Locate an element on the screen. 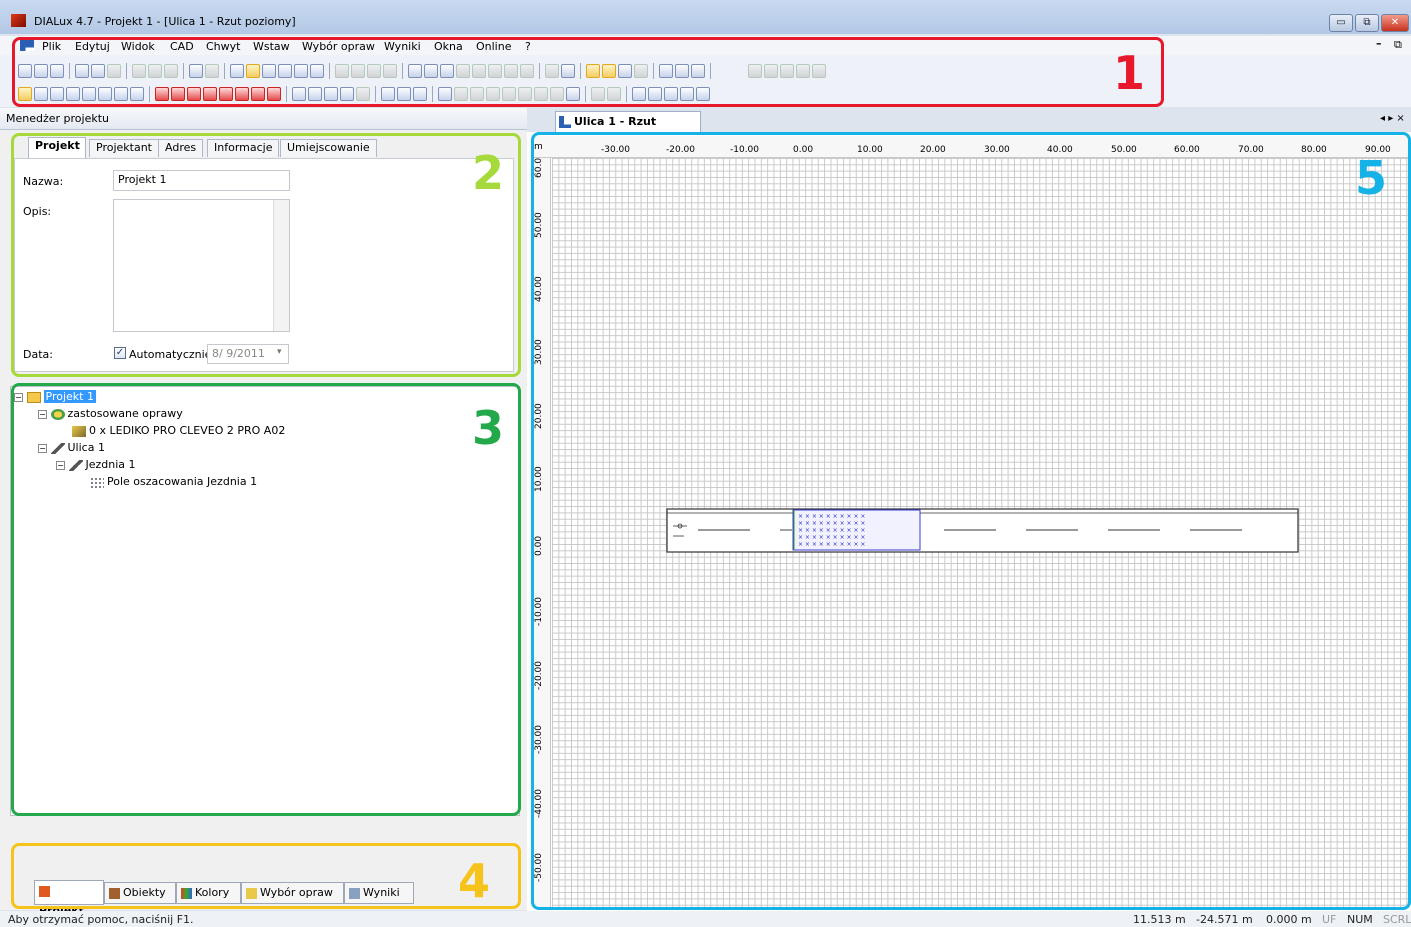 Image resolution: width=1411 pixels, height=927 pixels. minimize-button: ▭ is located at coordinates (1341, 23).